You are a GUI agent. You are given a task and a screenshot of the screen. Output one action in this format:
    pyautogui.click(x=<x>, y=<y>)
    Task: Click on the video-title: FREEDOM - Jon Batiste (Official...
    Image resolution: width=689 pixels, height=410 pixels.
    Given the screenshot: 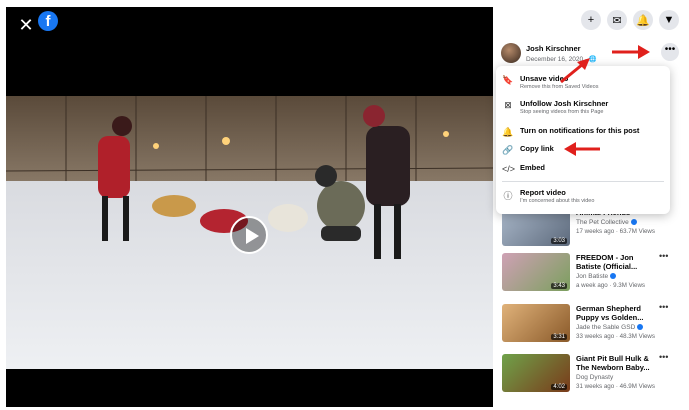 What is the action you would take?
    pyautogui.click(x=617, y=262)
    